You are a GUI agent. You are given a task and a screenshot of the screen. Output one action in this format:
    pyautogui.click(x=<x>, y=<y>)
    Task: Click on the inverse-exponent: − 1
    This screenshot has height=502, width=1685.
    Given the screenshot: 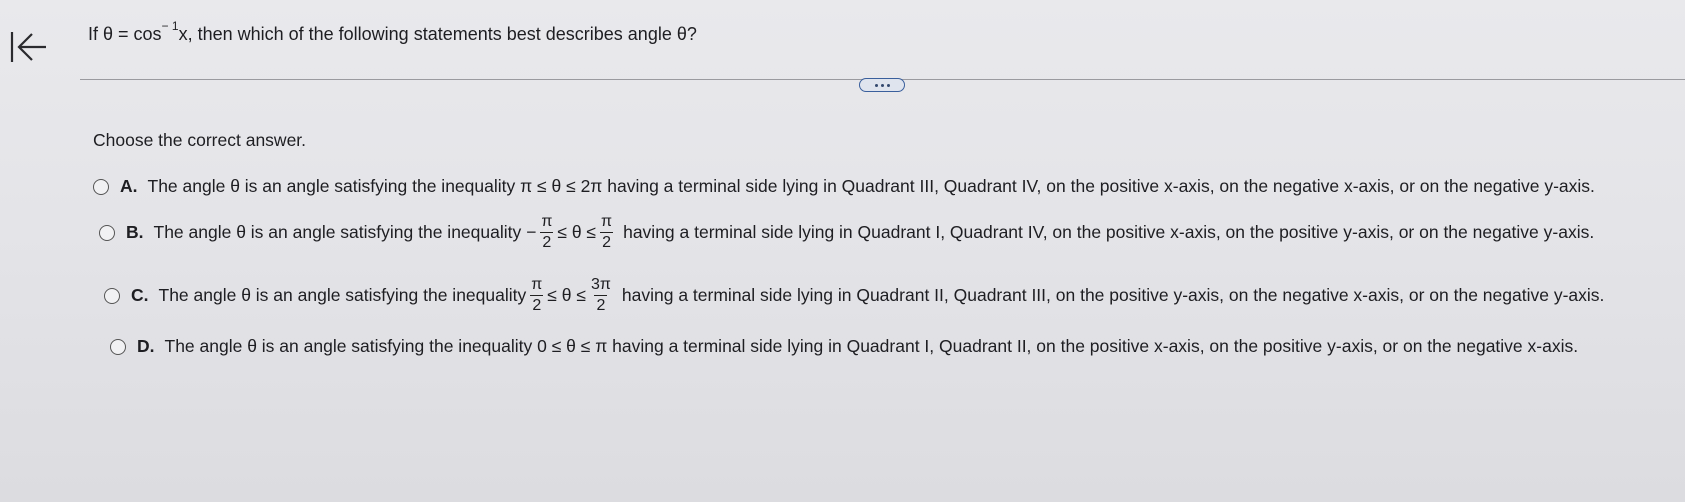 What is the action you would take?
    pyautogui.click(x=170, y=26)
    